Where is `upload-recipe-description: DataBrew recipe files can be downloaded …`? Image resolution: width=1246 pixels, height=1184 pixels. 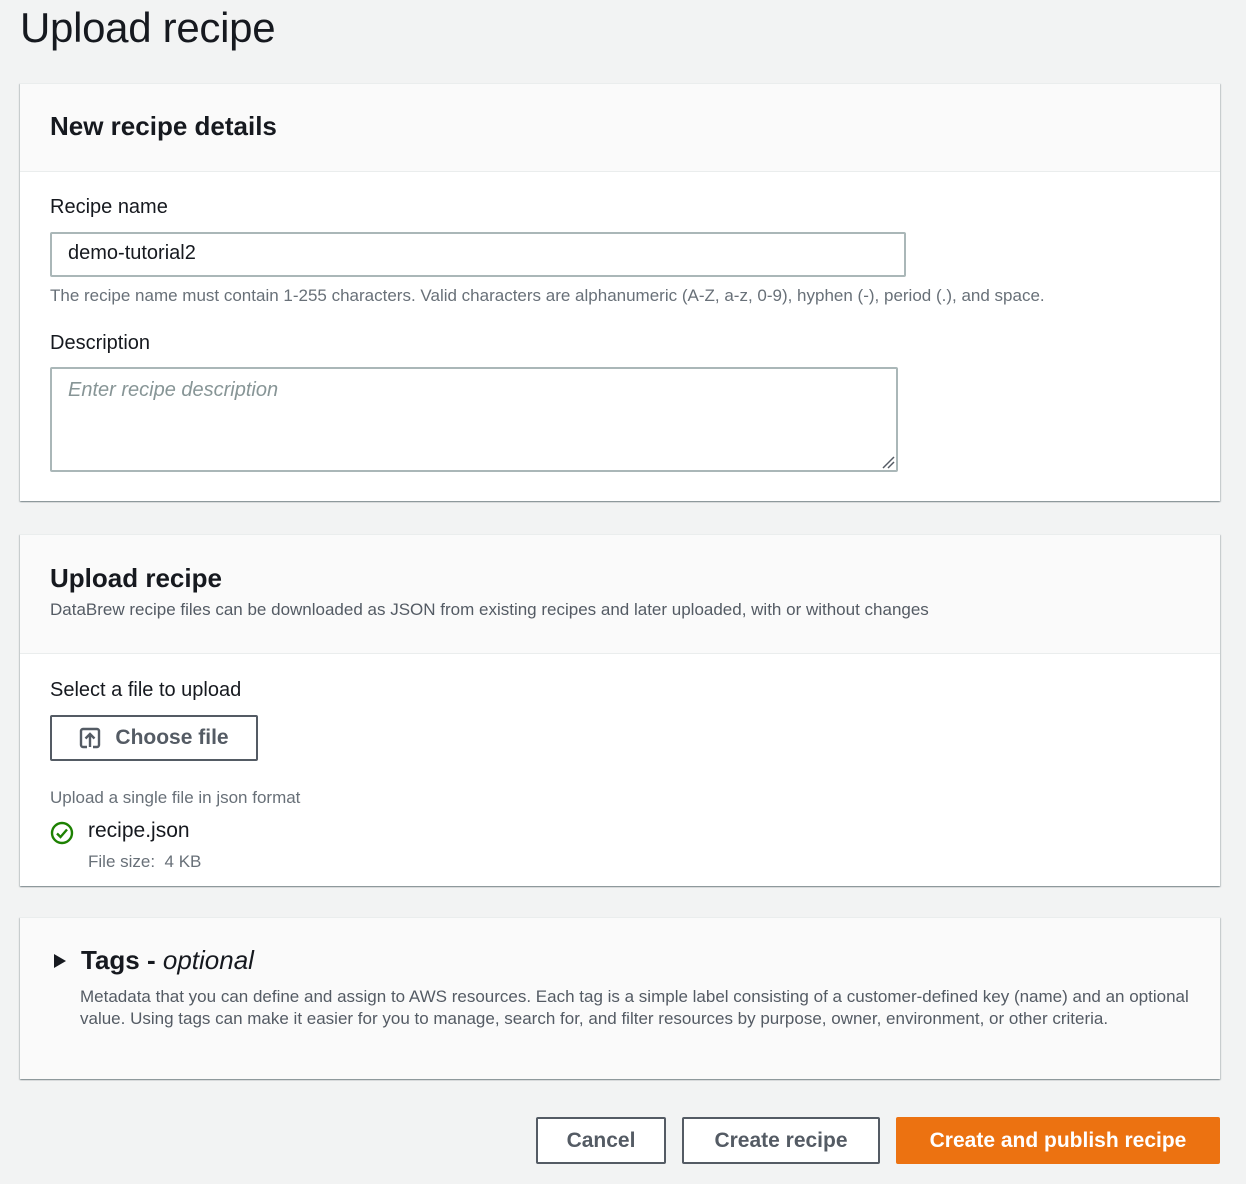
upload-recipe-description: DataBrew recipe files can be downloaded … is located at coordinates (489, 609).